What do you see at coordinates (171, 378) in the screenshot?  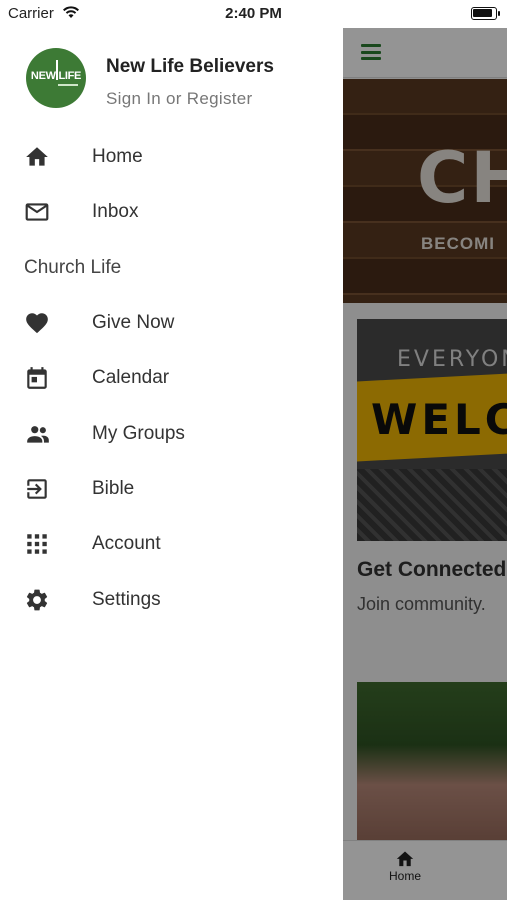 I see `menu-item-calendar: Calendar` at bounding box center [171, 378].